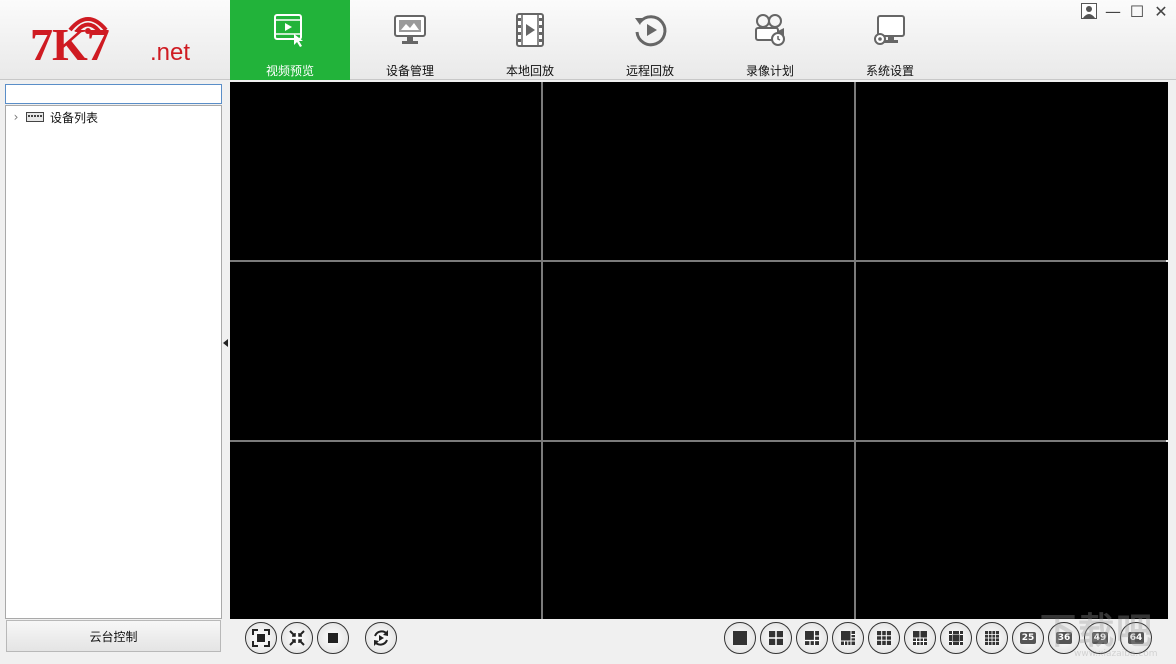 The width and height of the screenshot is (1176, 664). I want to click on cycle-icon, so click(381, 638).